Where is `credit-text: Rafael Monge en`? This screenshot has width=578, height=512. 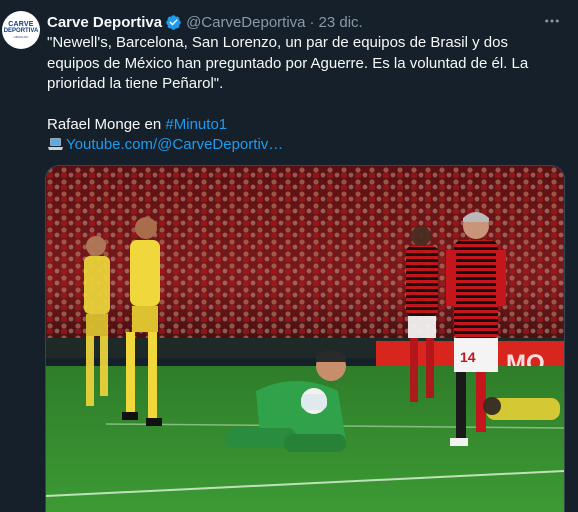 credit-text: Rafael Monge en is located at coordinates (106, 124).